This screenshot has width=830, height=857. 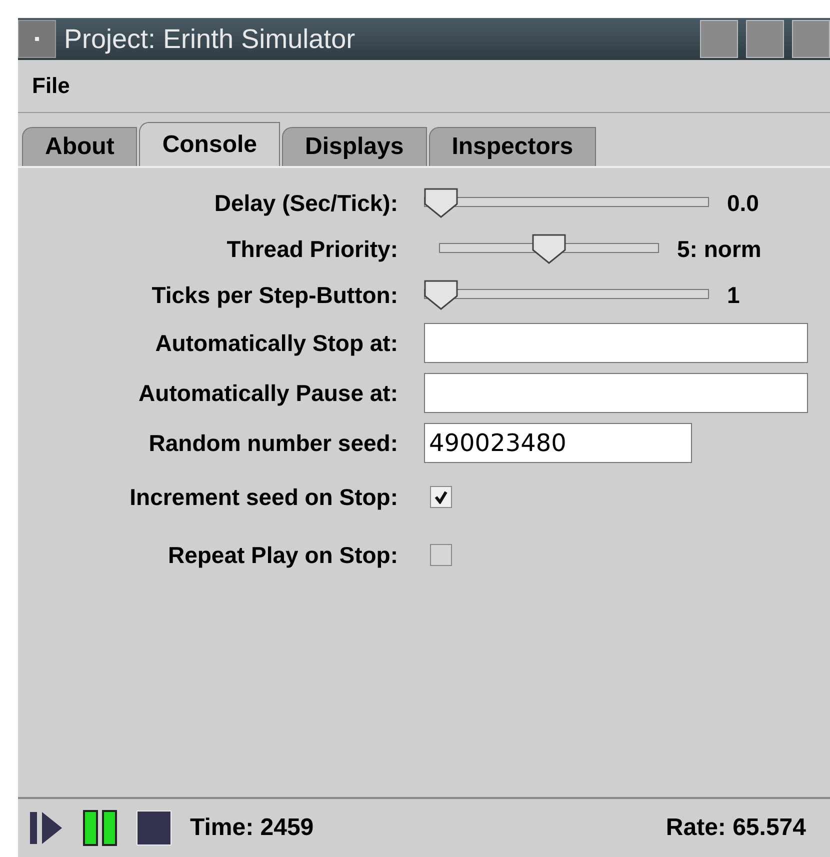 What do you see at coordinates (733, 295) in the screenshot?
I see `slider-value: 1` at bounding box center [733, 295].